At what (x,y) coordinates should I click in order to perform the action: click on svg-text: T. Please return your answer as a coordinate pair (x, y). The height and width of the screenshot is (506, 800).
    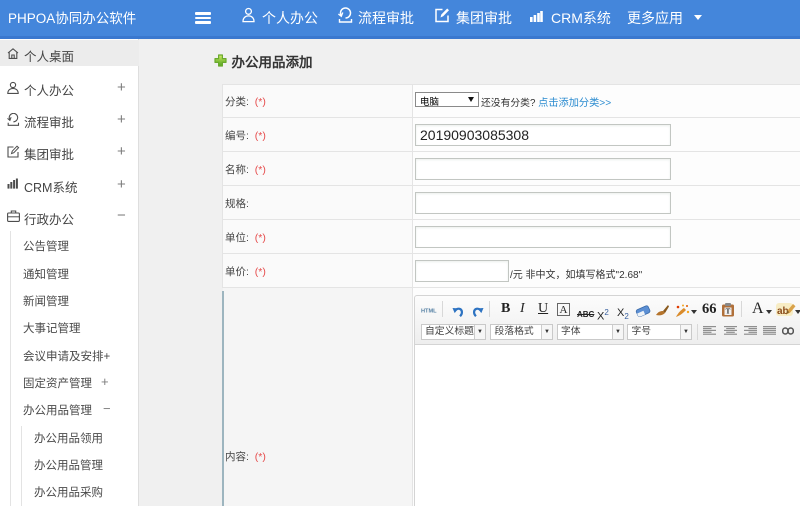
    Looking at the image, I should click on (728, 312).